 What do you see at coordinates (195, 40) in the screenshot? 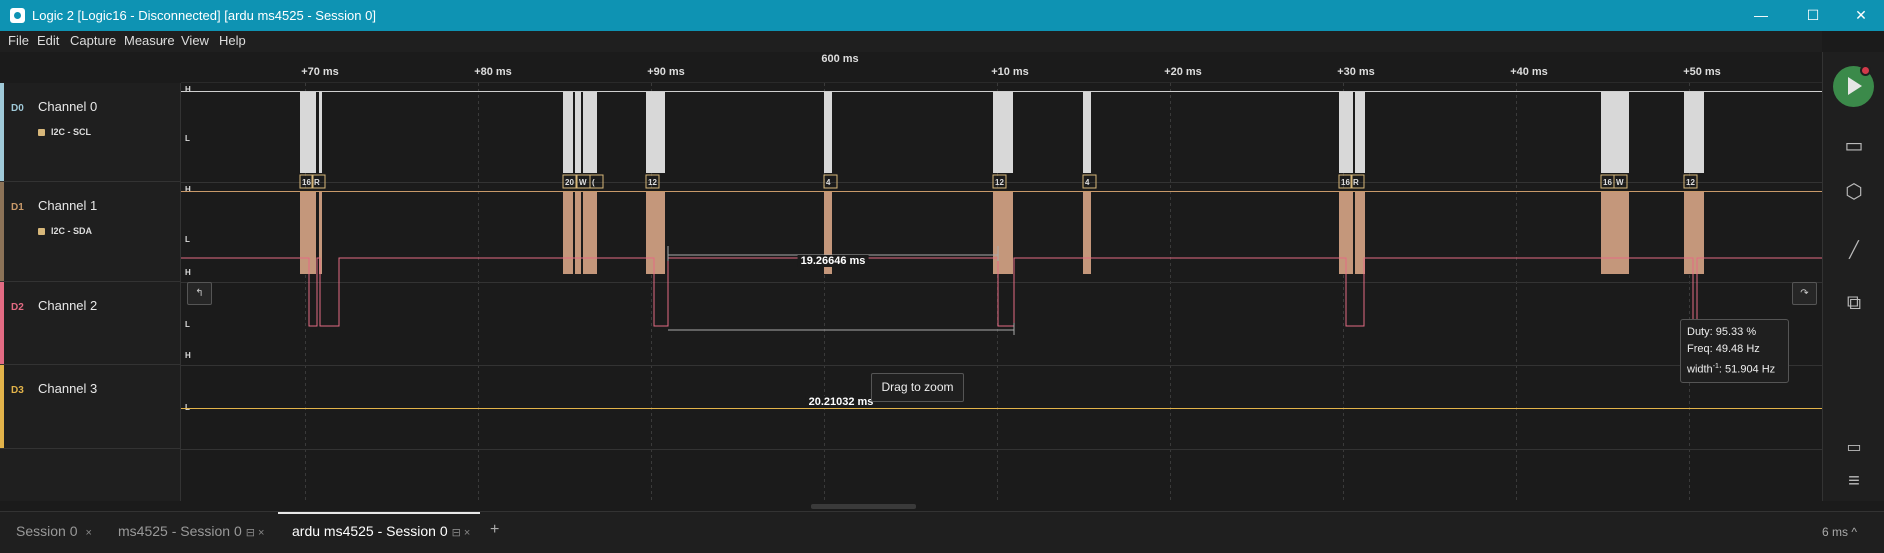
I see `menu-view: View` at bounding box center [195, 40].